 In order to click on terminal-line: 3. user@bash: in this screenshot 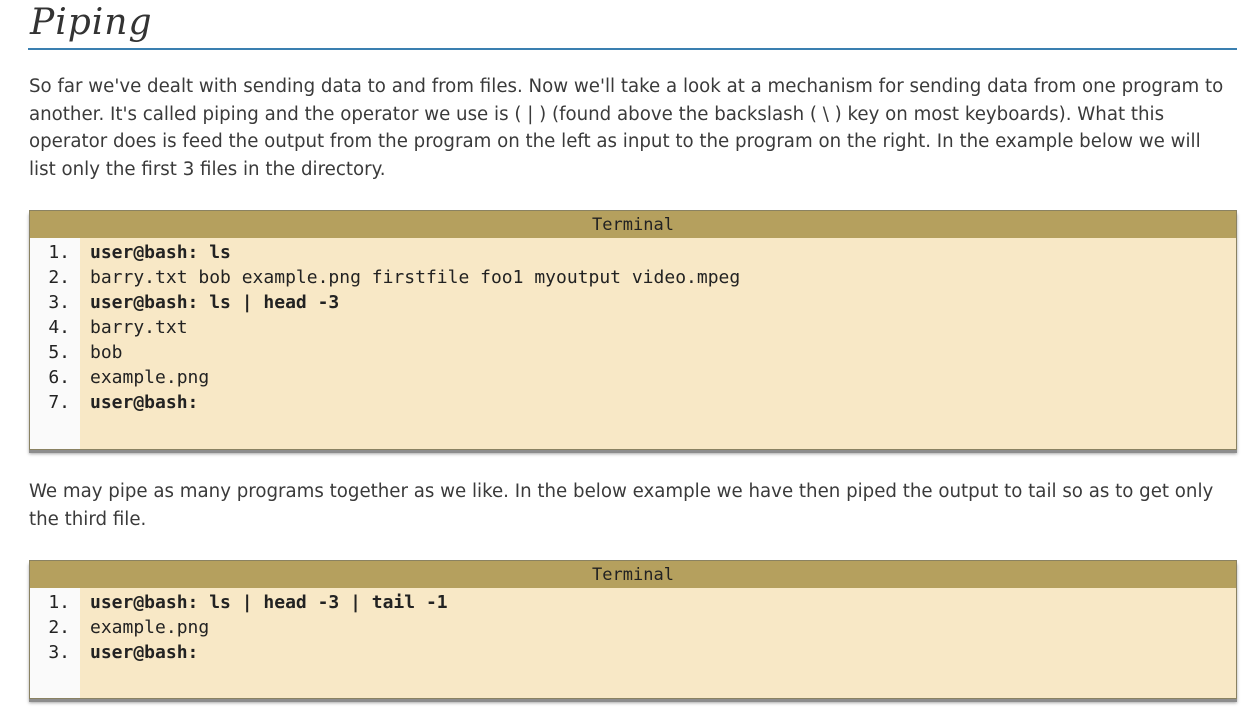, I will do `click(633, 652)`.